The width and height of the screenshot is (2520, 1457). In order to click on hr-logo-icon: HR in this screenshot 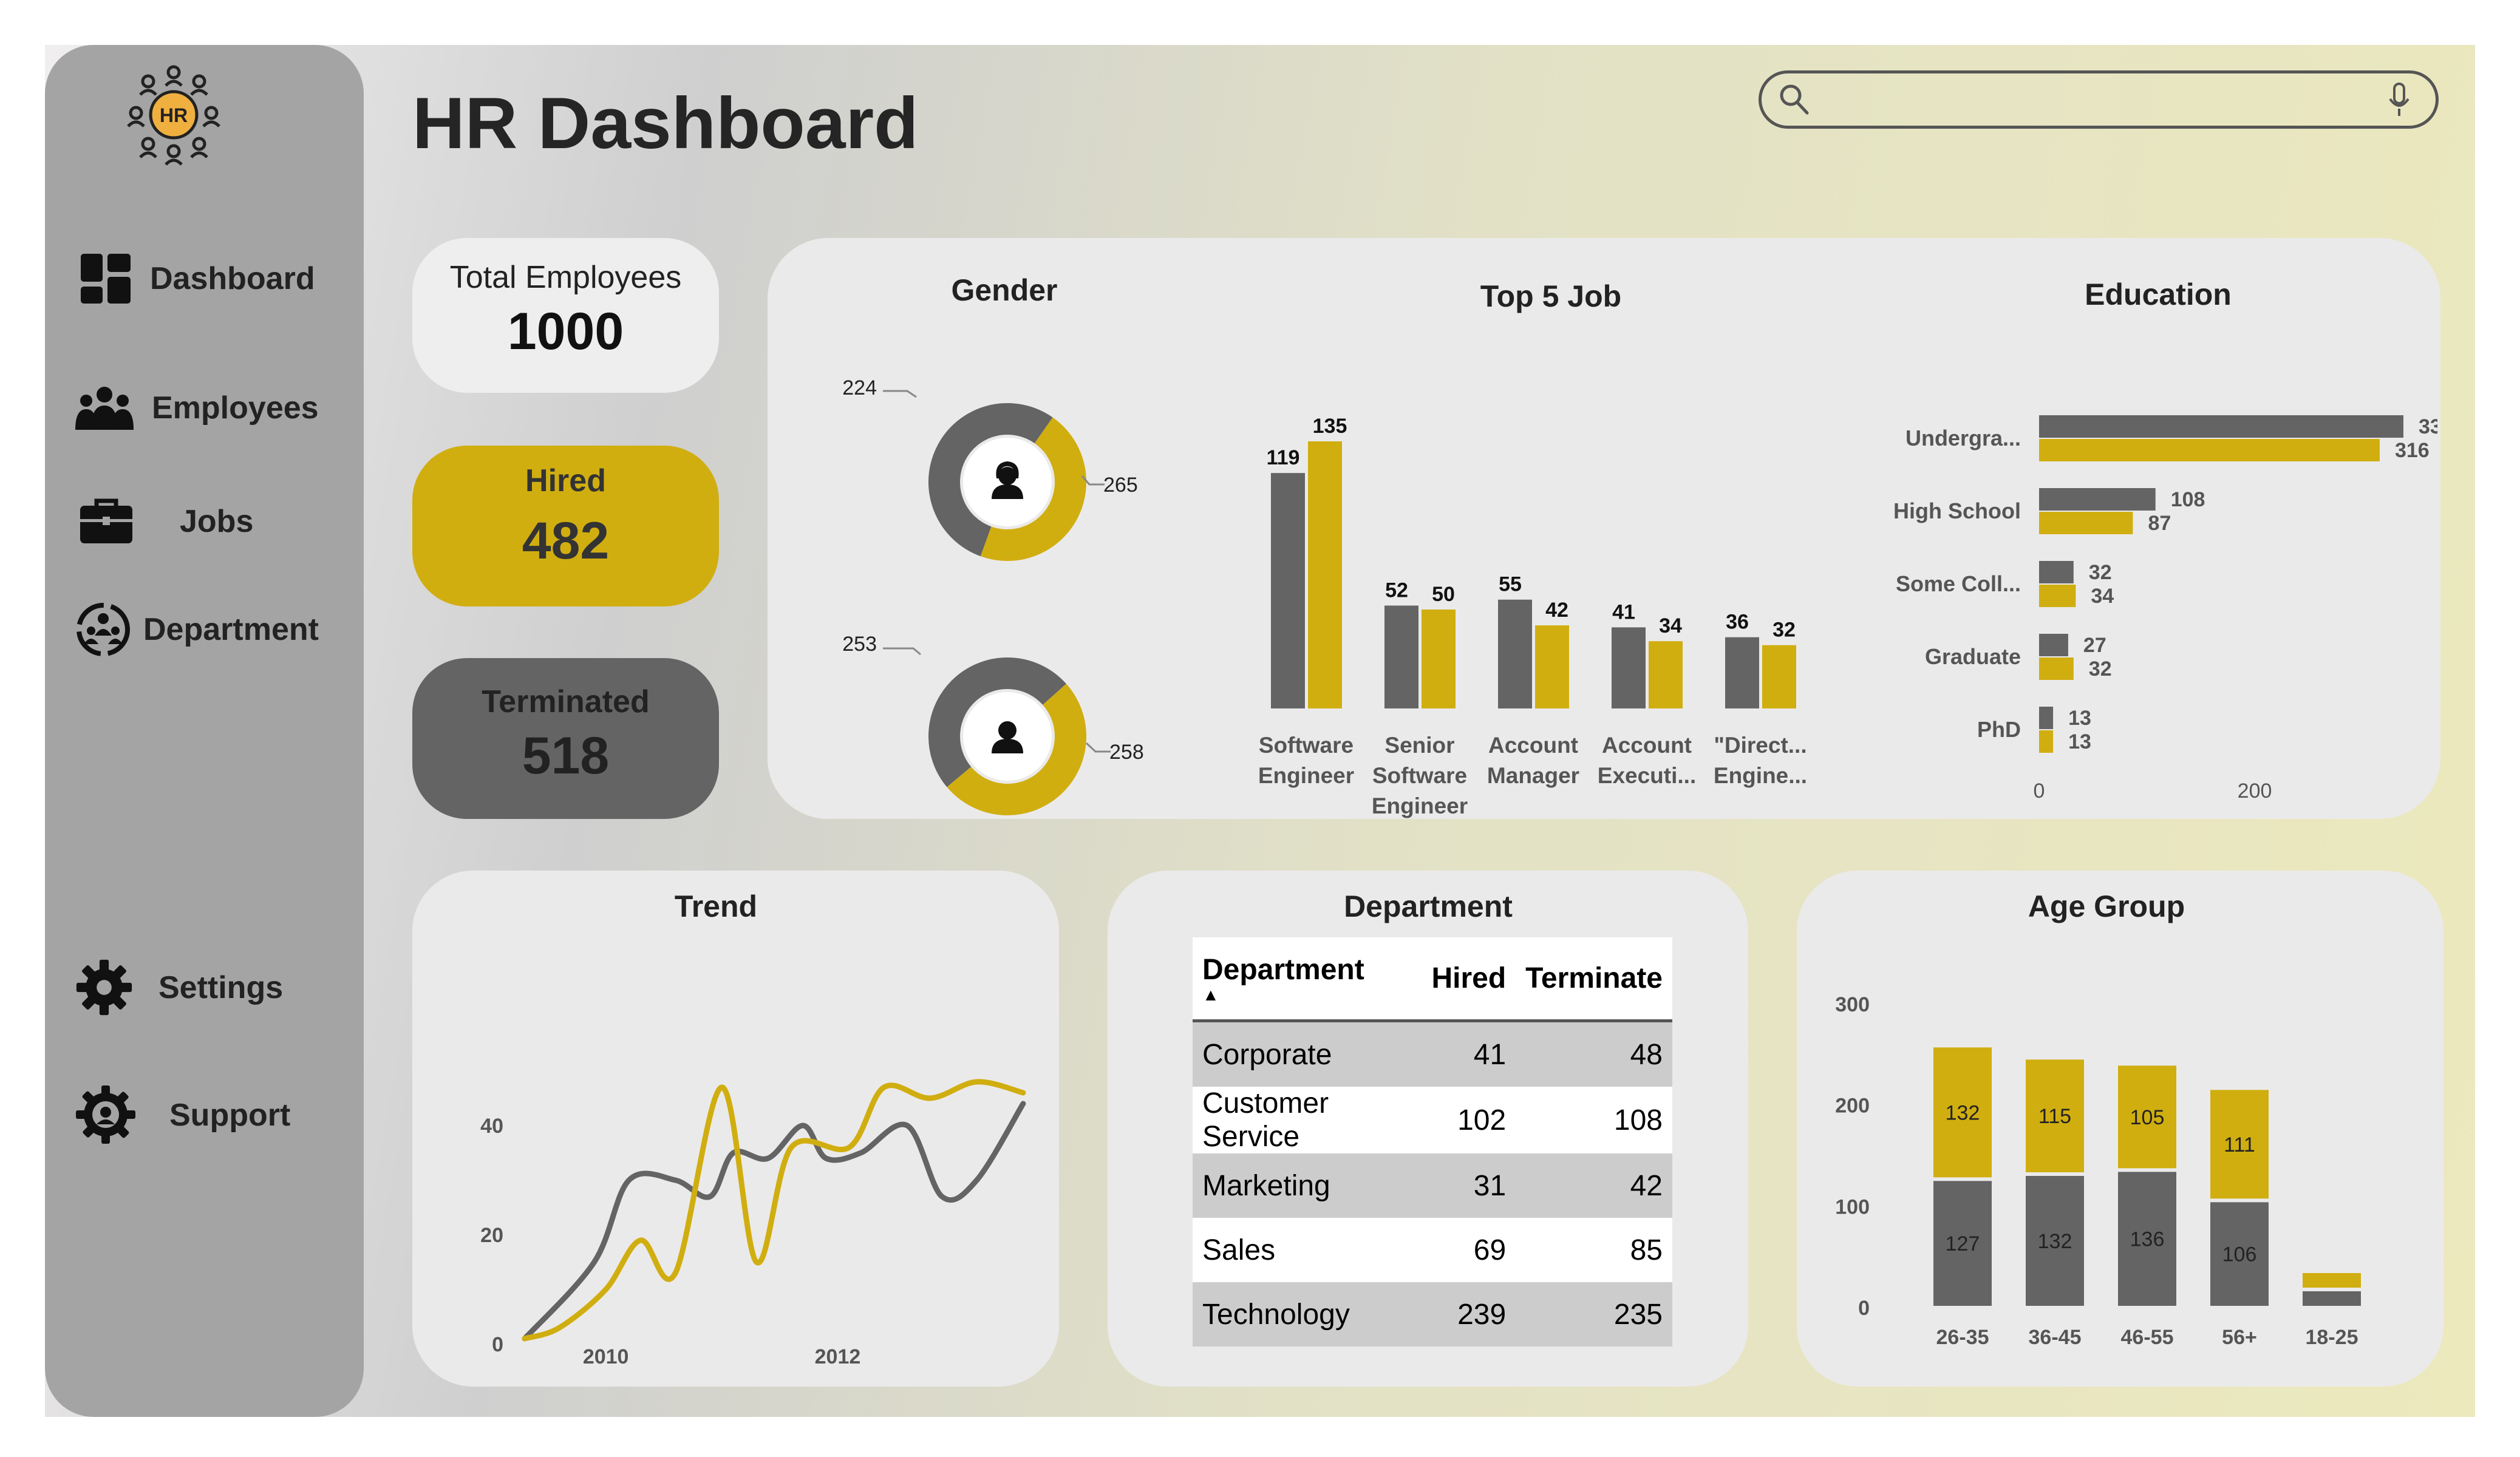, I will do `click(173, 115)`.